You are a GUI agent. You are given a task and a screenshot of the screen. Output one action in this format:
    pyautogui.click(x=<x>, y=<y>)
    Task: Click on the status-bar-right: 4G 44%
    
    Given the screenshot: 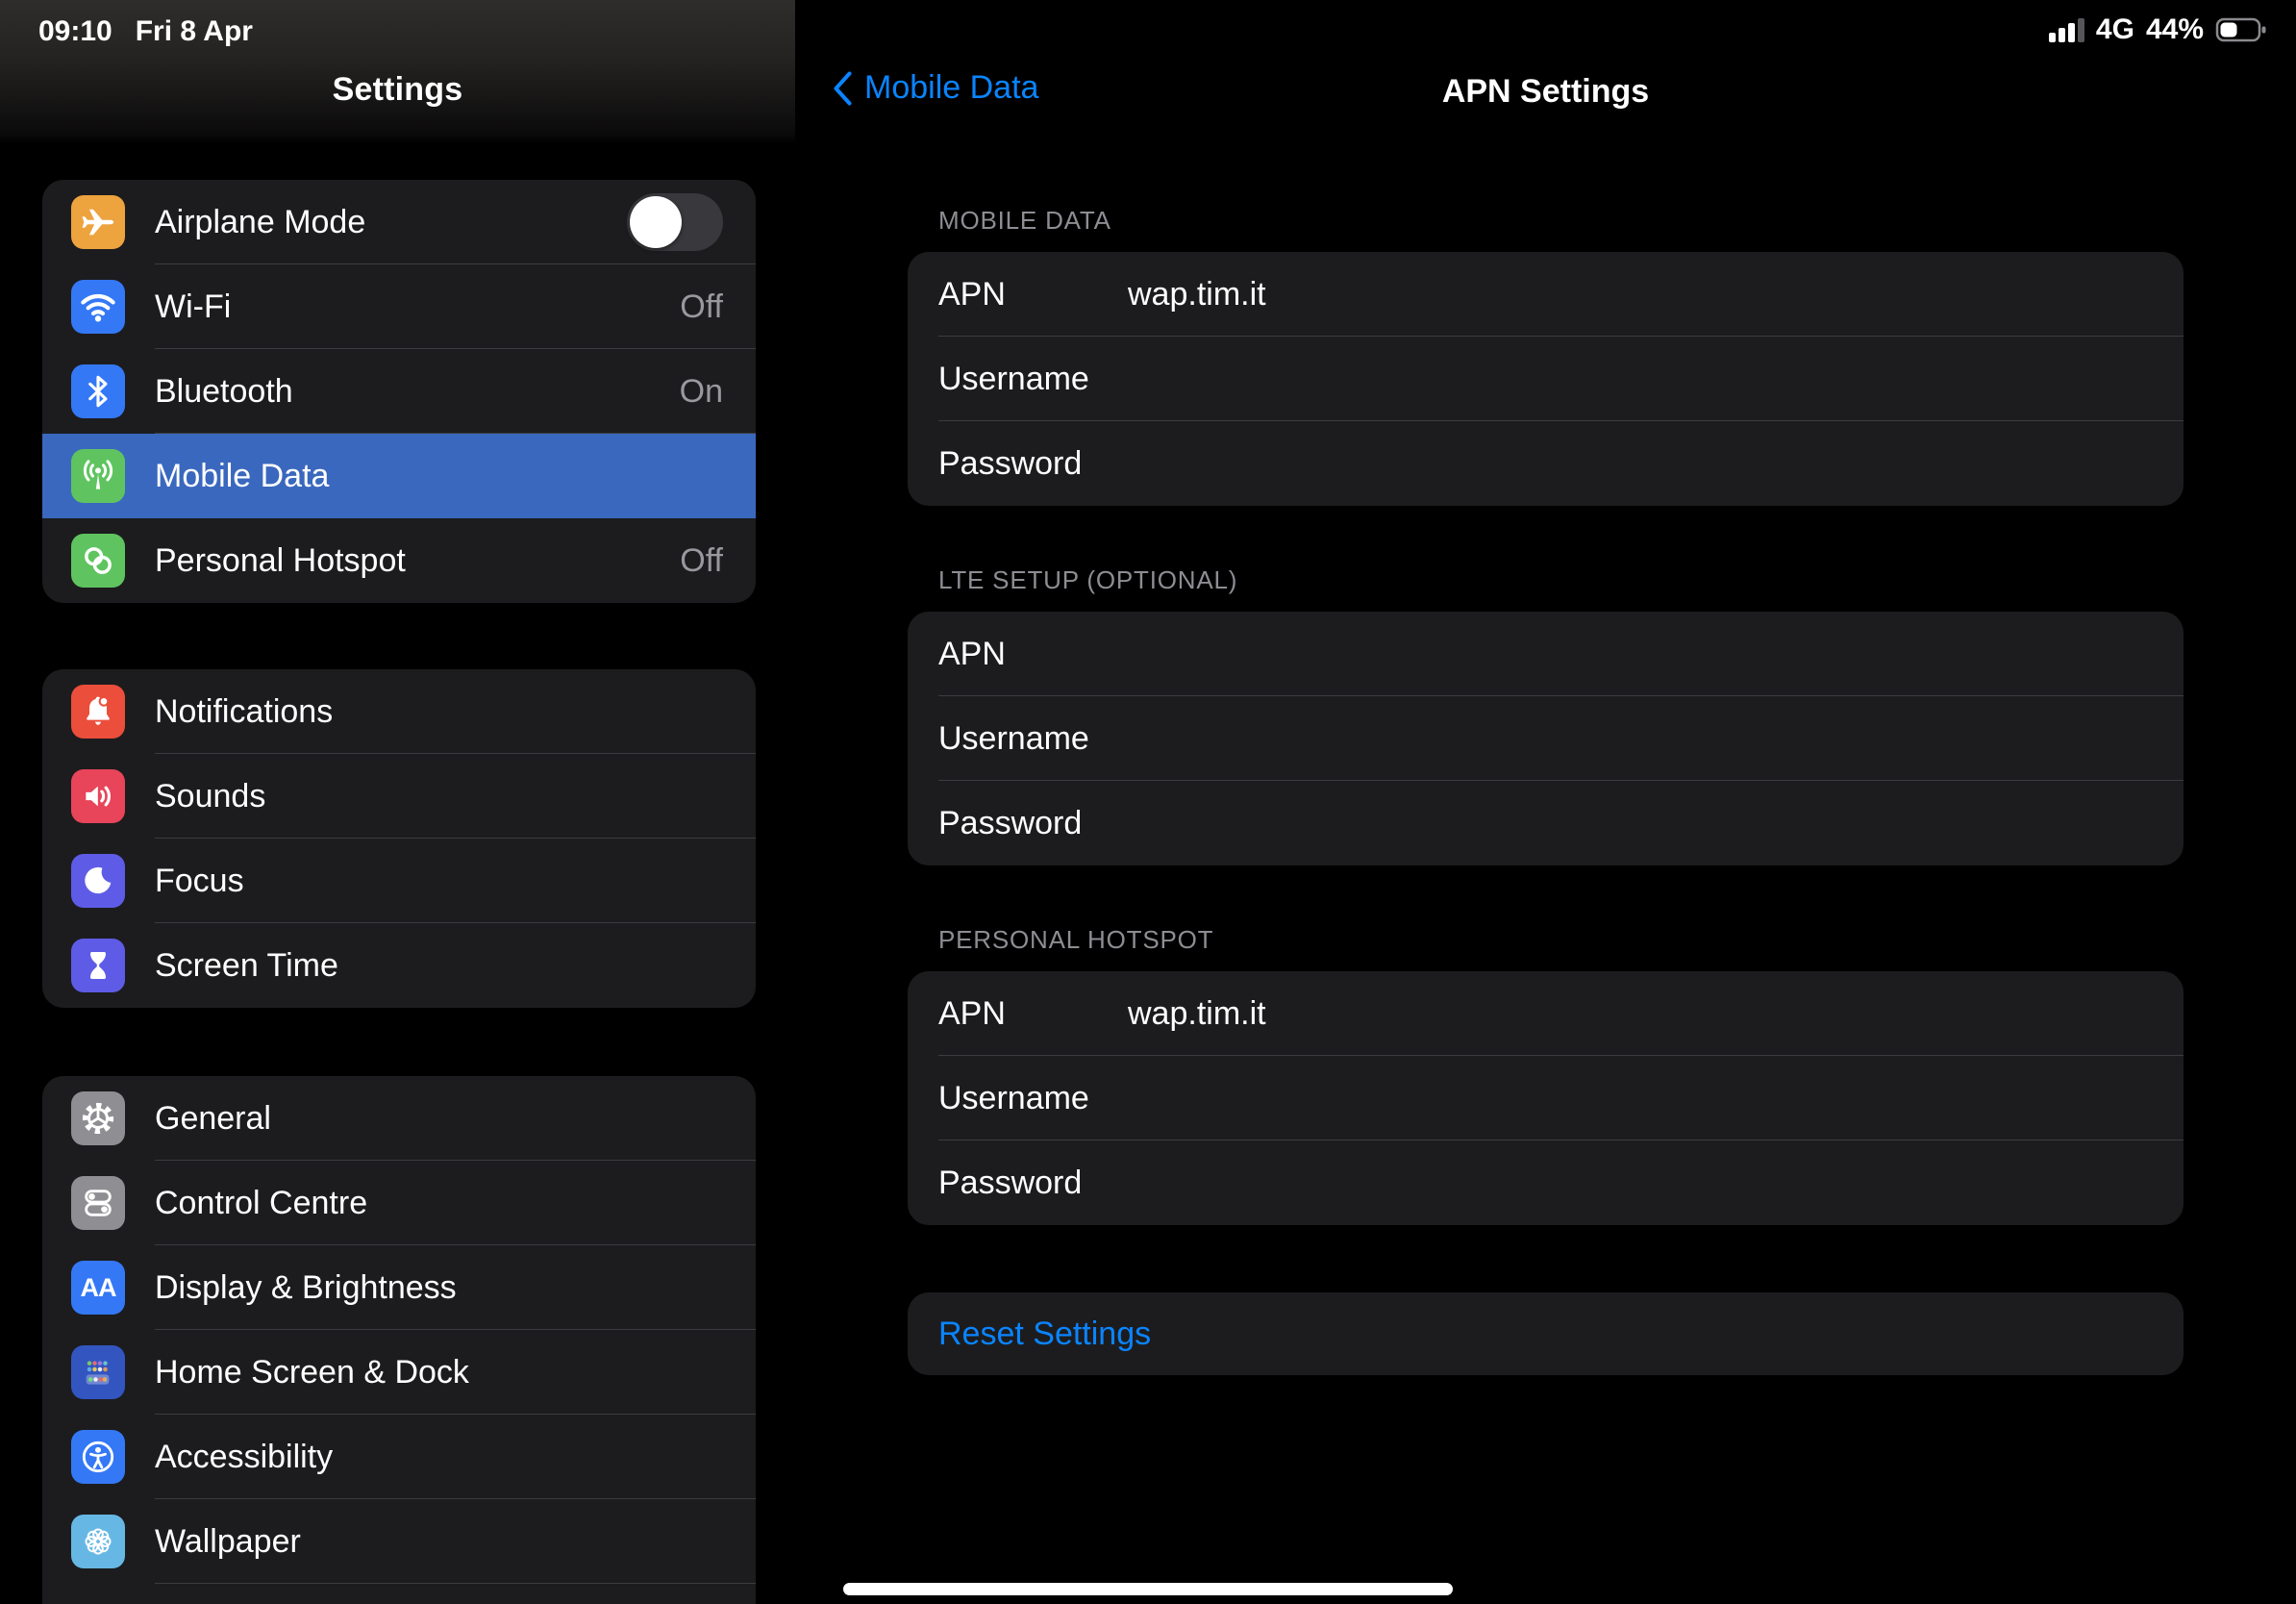 What is the action you would take?
    pyautogui.click(x=2158, y=29)
    